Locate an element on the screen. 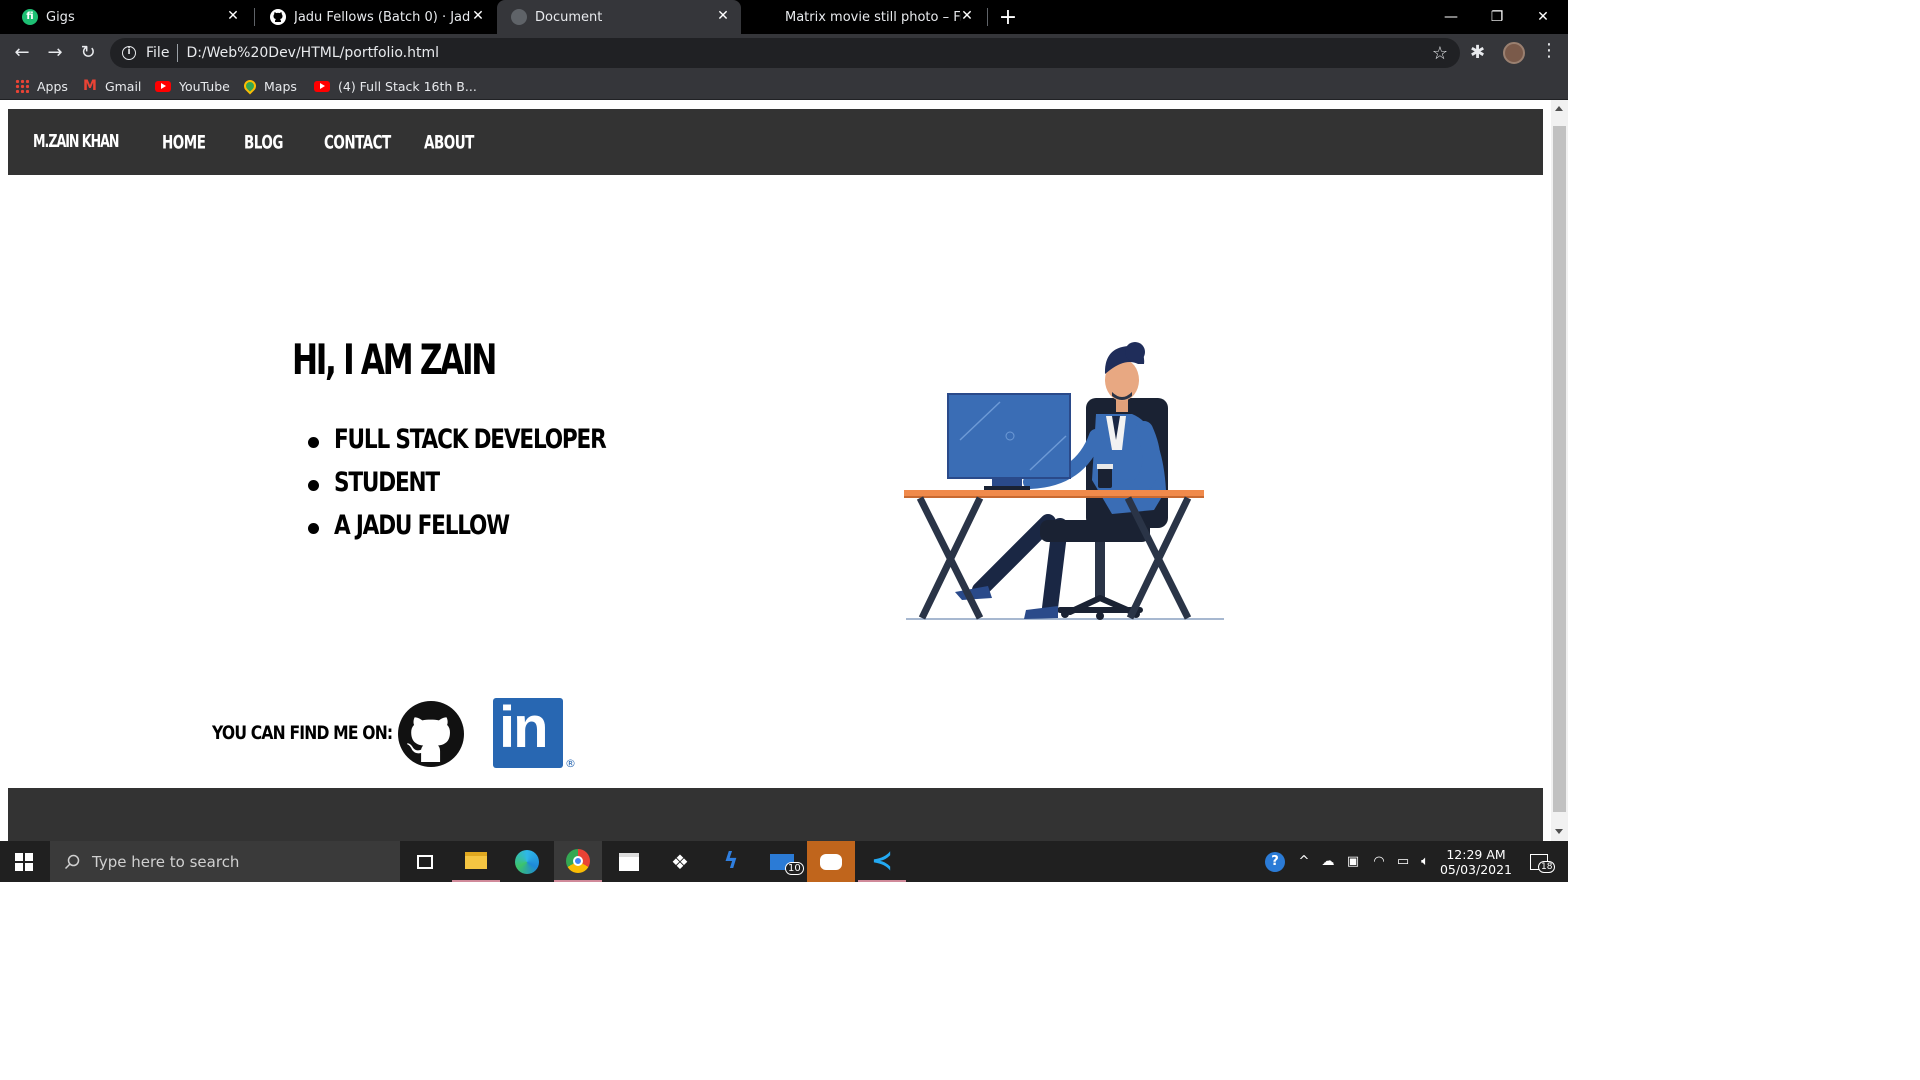 The width and height of the screenshot is (1920, 1080). tab-document: Document ✕ is located at coordinates (619, 17).